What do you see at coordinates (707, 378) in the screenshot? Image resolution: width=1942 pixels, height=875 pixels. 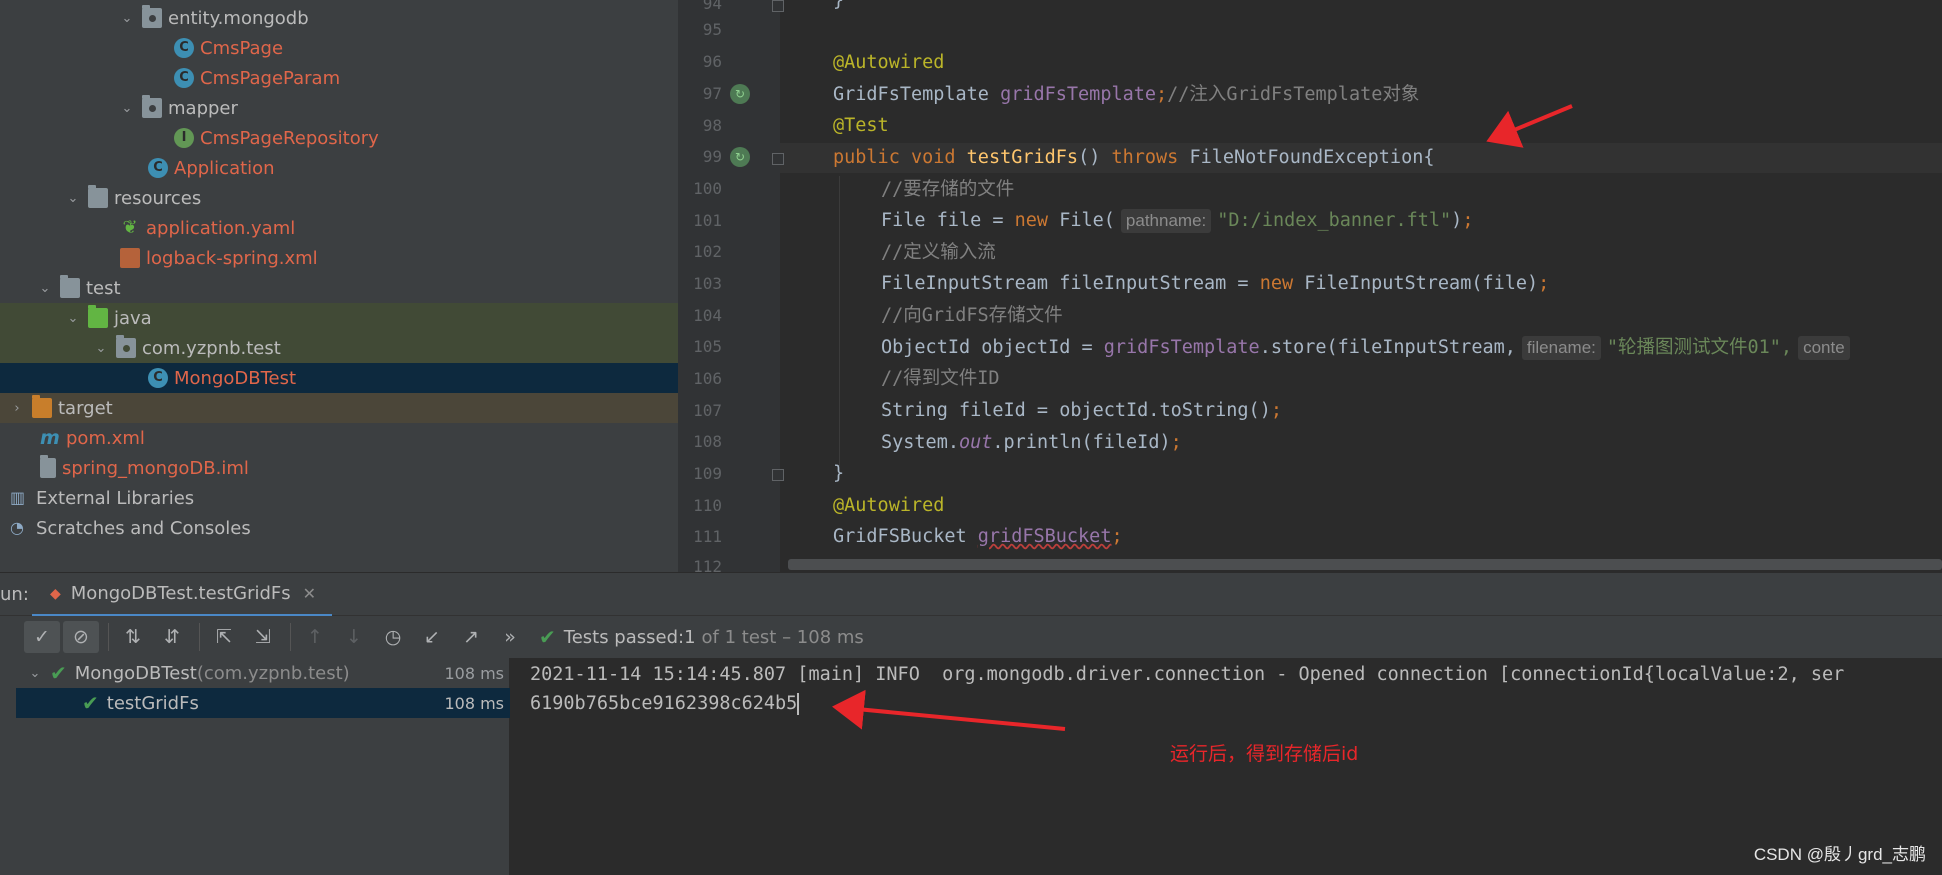 I see `line-number: 106` at bounding box center [707, 378].